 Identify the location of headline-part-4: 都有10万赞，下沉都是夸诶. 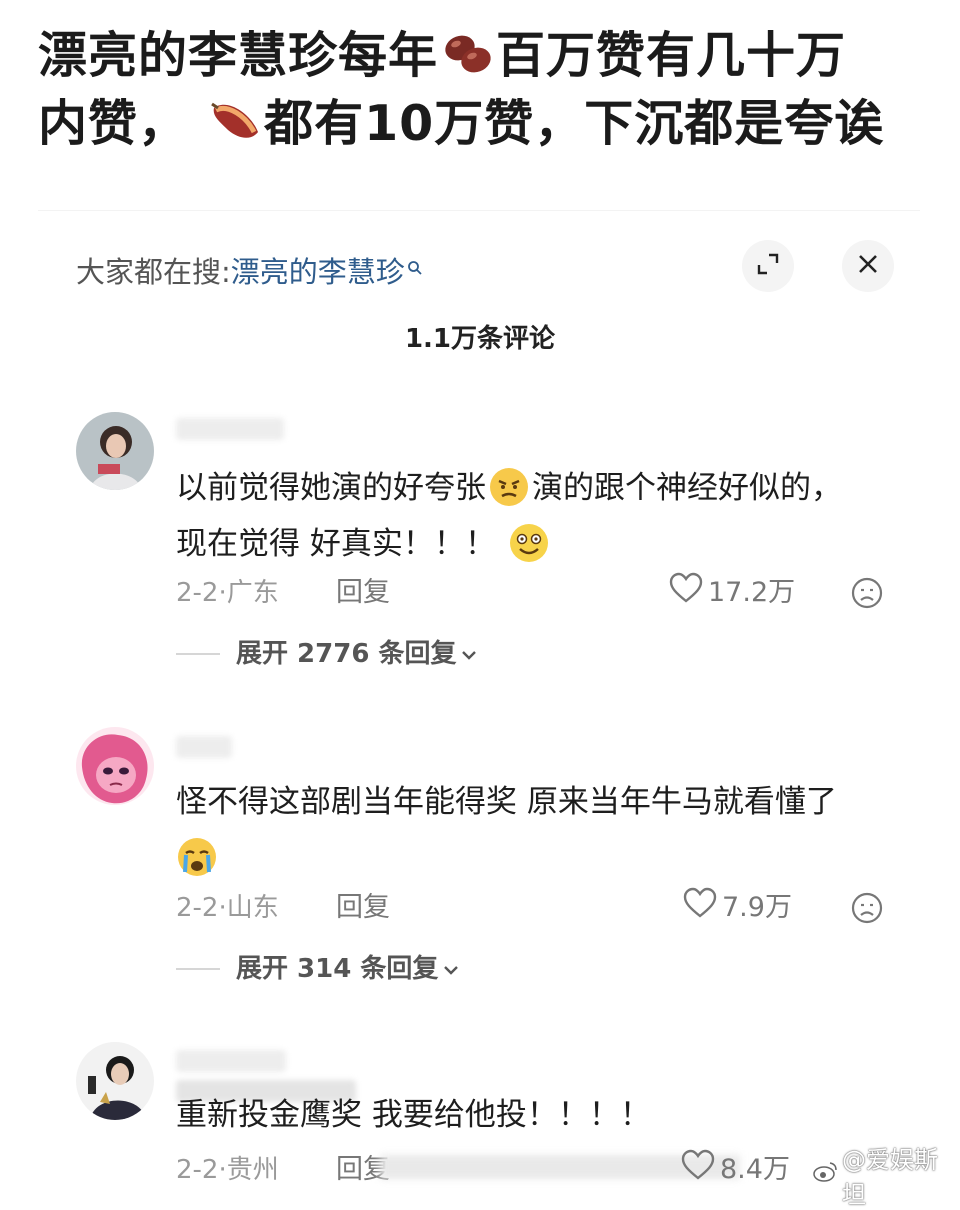
(574, 123).